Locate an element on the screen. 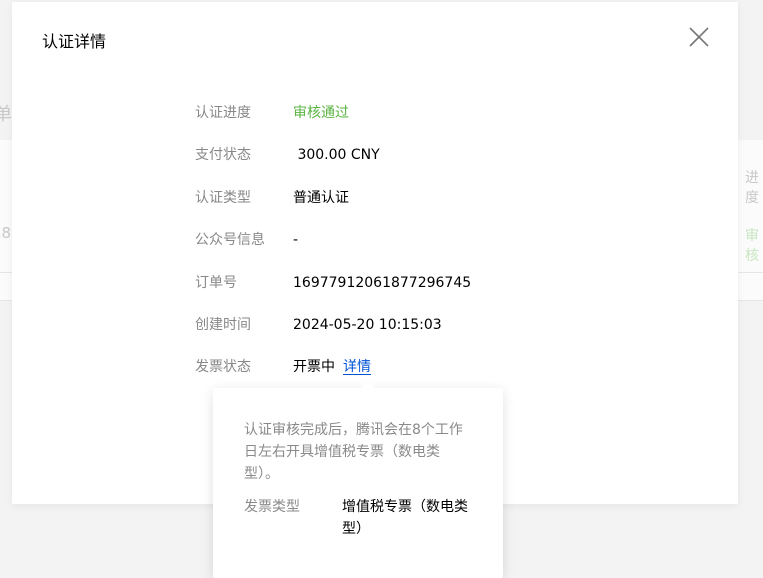 Image resolution: width=763 pixels, height=578 pixels. field-value-wrap: 开票中 详情 is located at coordinates (332, 367).